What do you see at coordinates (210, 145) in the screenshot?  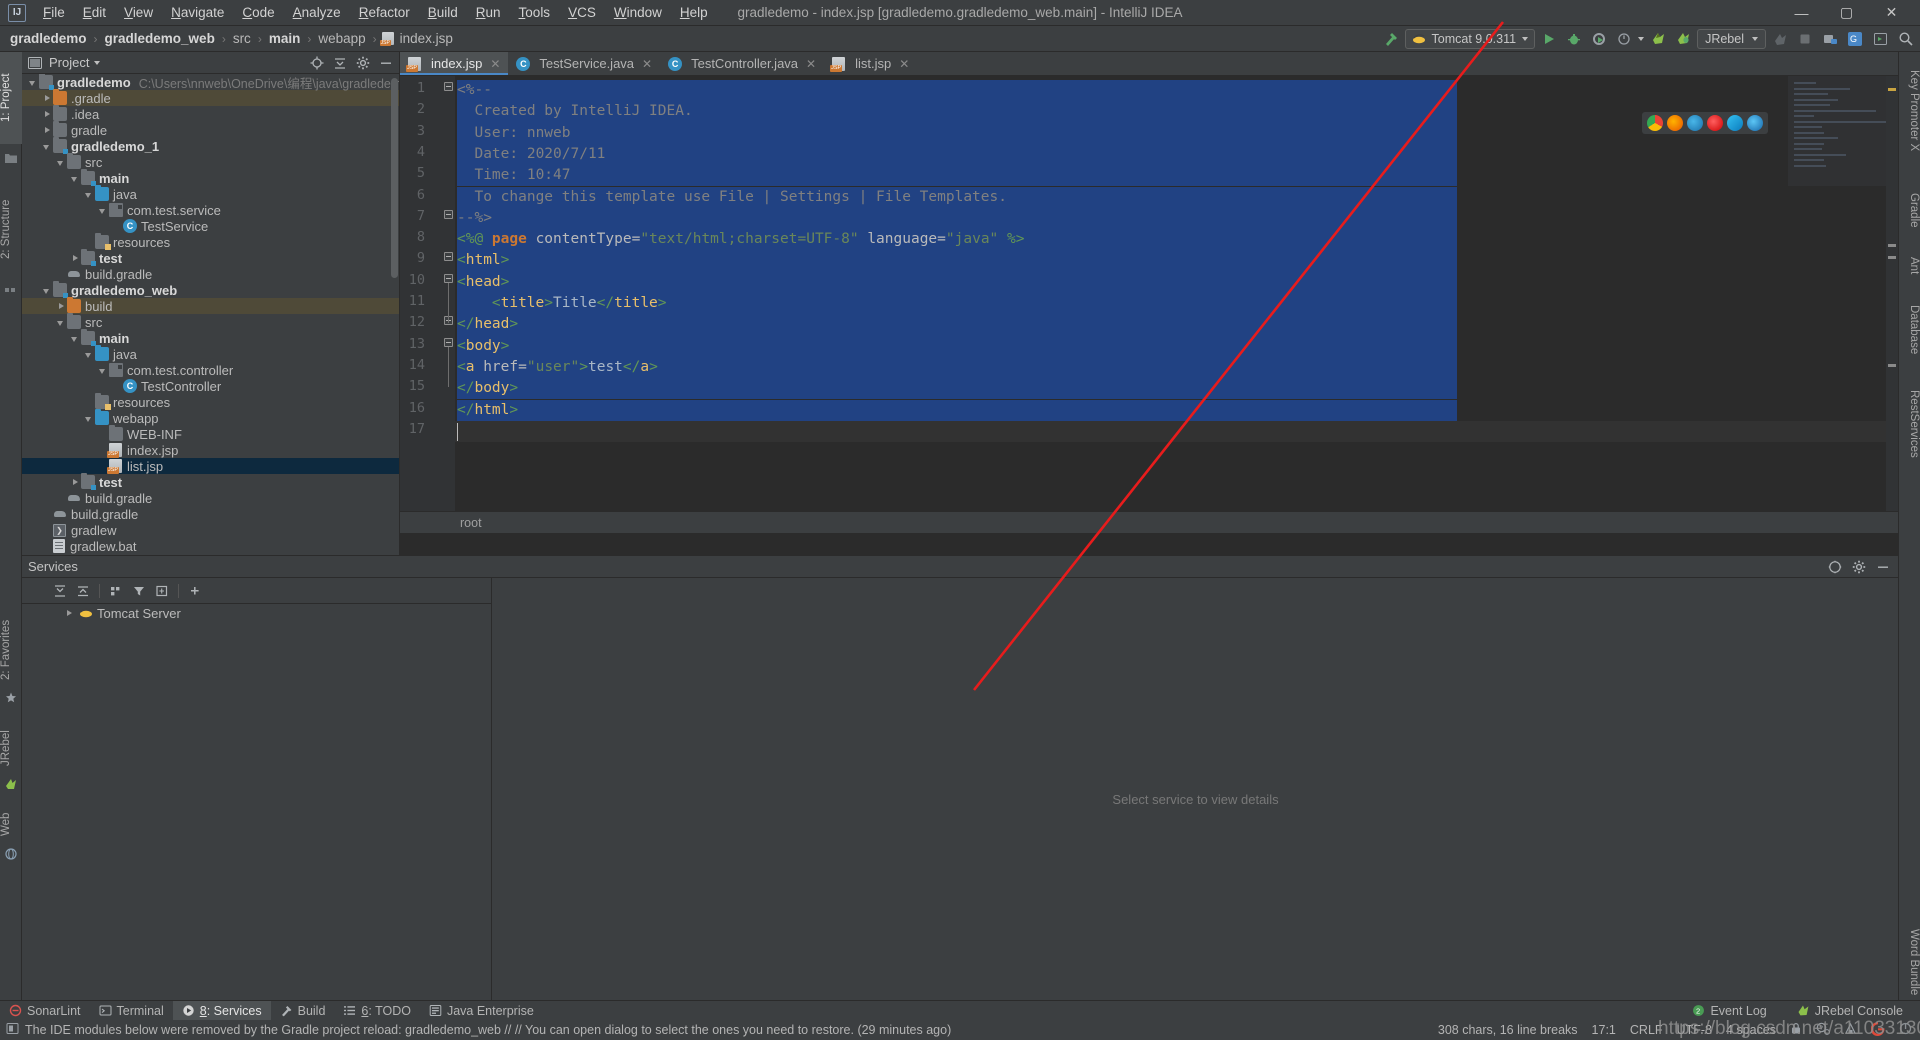 I see `tree-item-gradledemo-1: gradledemo_1` at bounding box center [210, 145].